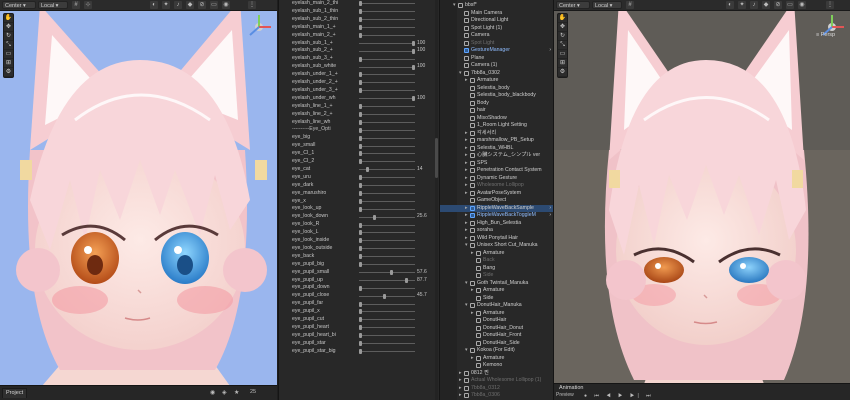  Describe the element at coordinates (496, 134) in the screenshot. I see `hierarchy-item: ▸ 각세서리` at that location.